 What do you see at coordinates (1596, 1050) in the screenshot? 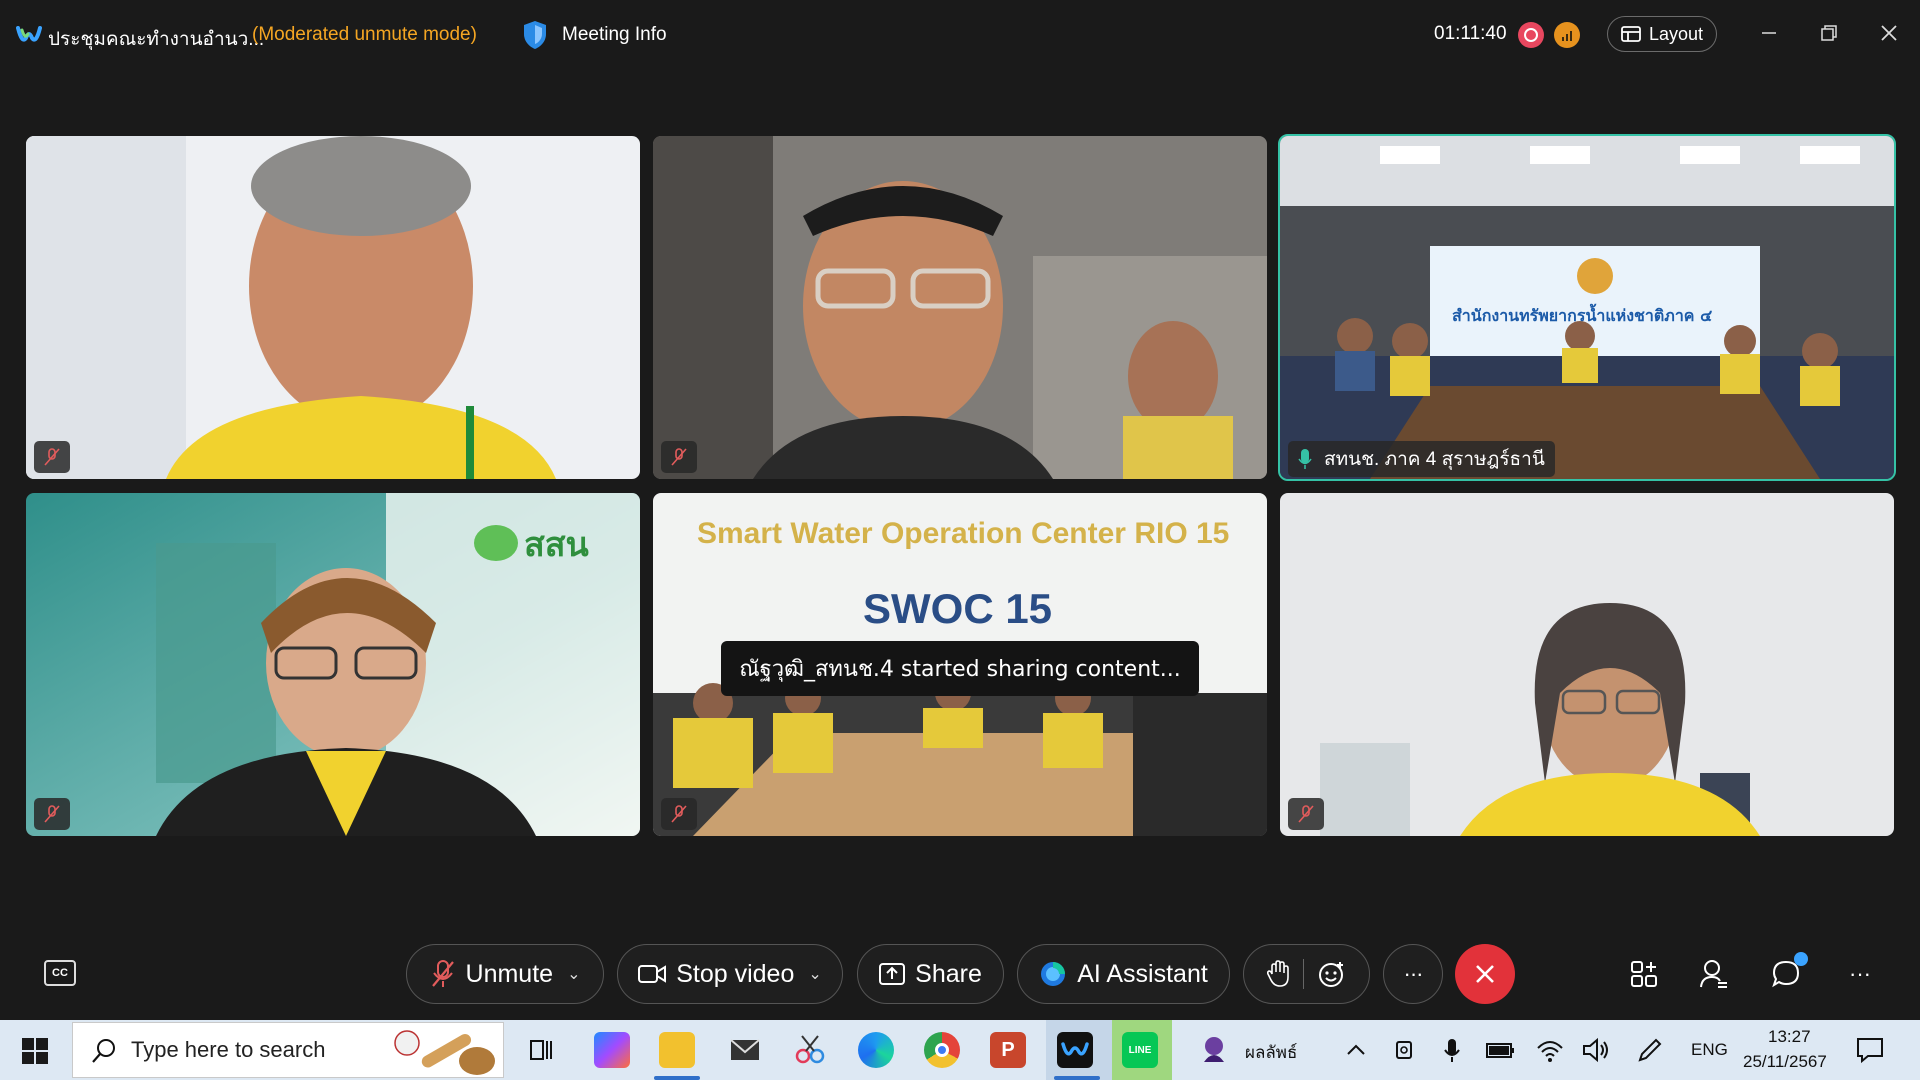
I see `volume-icon` at bounding box center [1596, 1050].